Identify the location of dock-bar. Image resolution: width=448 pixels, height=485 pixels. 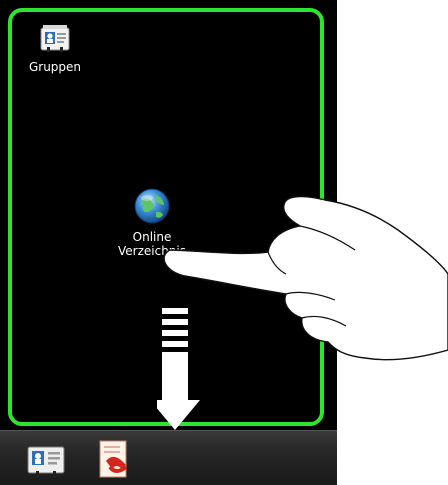
(168, 457).